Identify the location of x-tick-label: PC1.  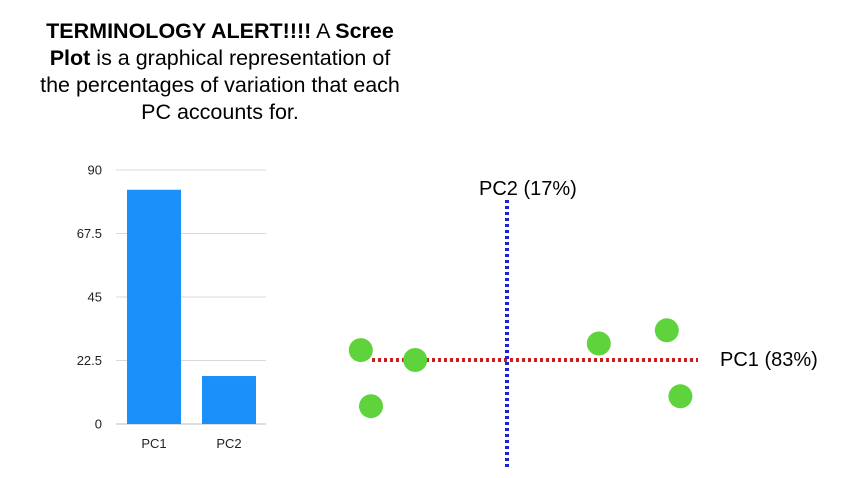
(153, 443).